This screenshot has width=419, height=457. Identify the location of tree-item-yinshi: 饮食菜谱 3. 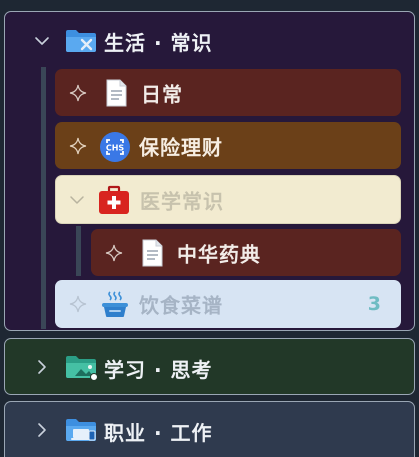
(228, 304).